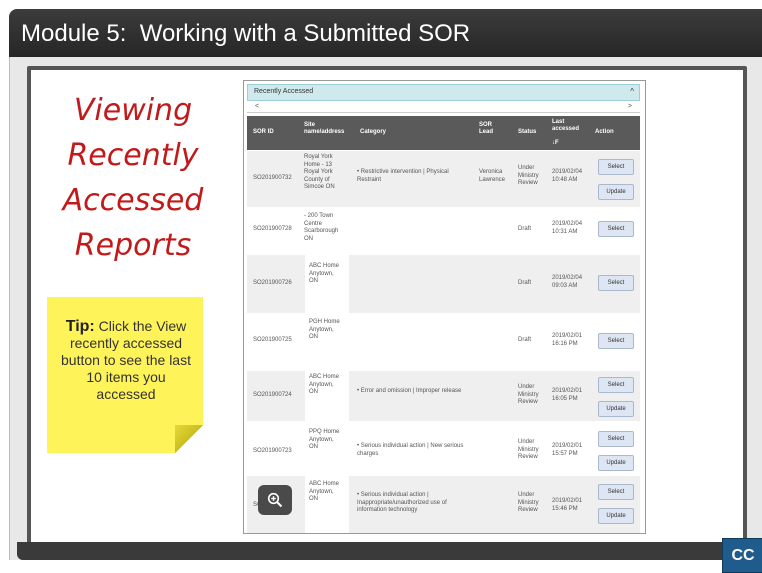  Describe the element at coordinates (133, 110) in the screenshot. I see `slide-heading-line: Viewing` at that location.